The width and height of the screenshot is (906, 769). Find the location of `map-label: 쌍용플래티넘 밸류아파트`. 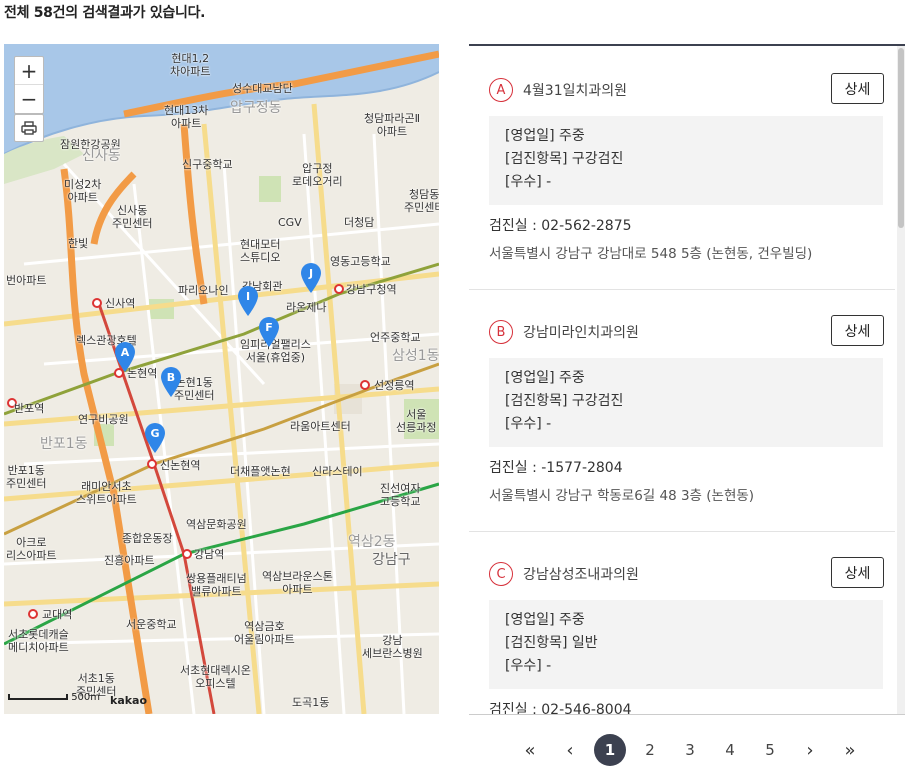

map-label: 쌍용플래티넘 밸류아파트 is located at coordinates (216, 585).